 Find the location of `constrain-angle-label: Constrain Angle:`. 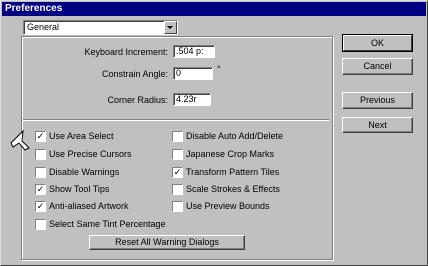

constrain-angle-label: Constrain Angle: is located at coordinates (134, 74).